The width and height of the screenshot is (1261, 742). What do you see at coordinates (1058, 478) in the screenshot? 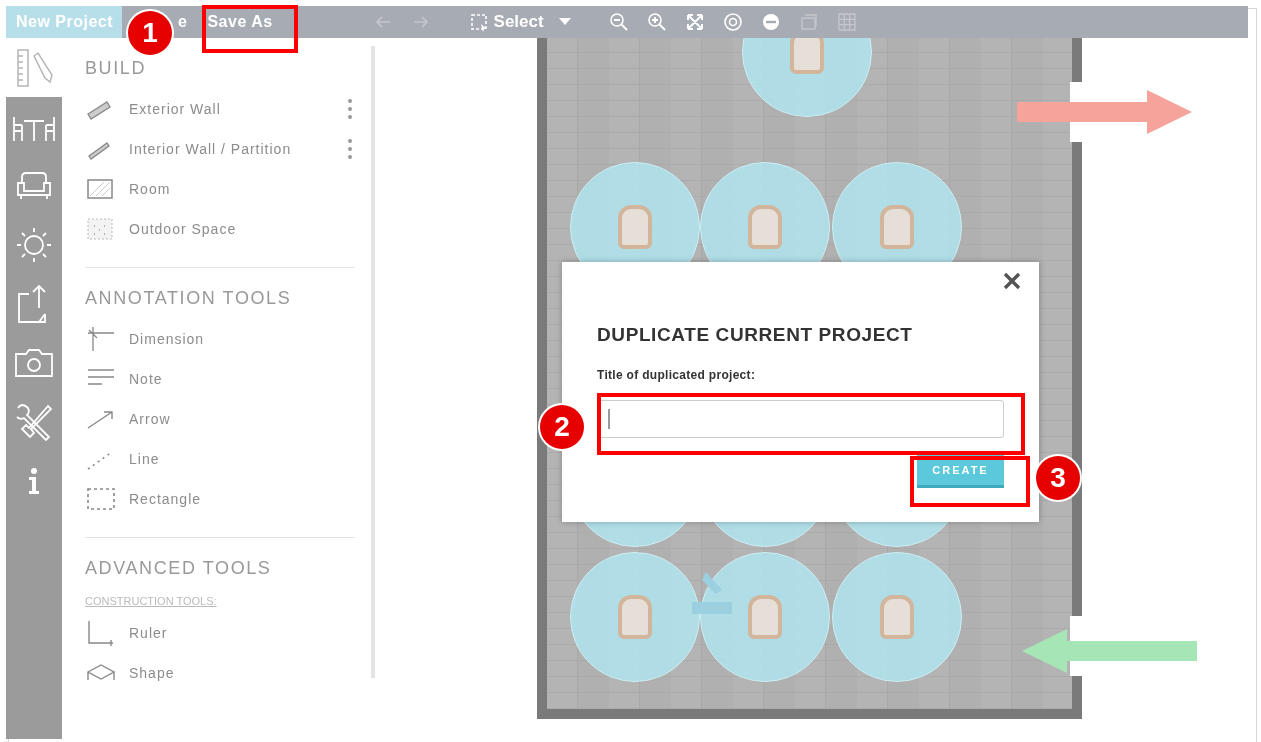
I see `step-badge: 3` at bounding box center [1058, 478].